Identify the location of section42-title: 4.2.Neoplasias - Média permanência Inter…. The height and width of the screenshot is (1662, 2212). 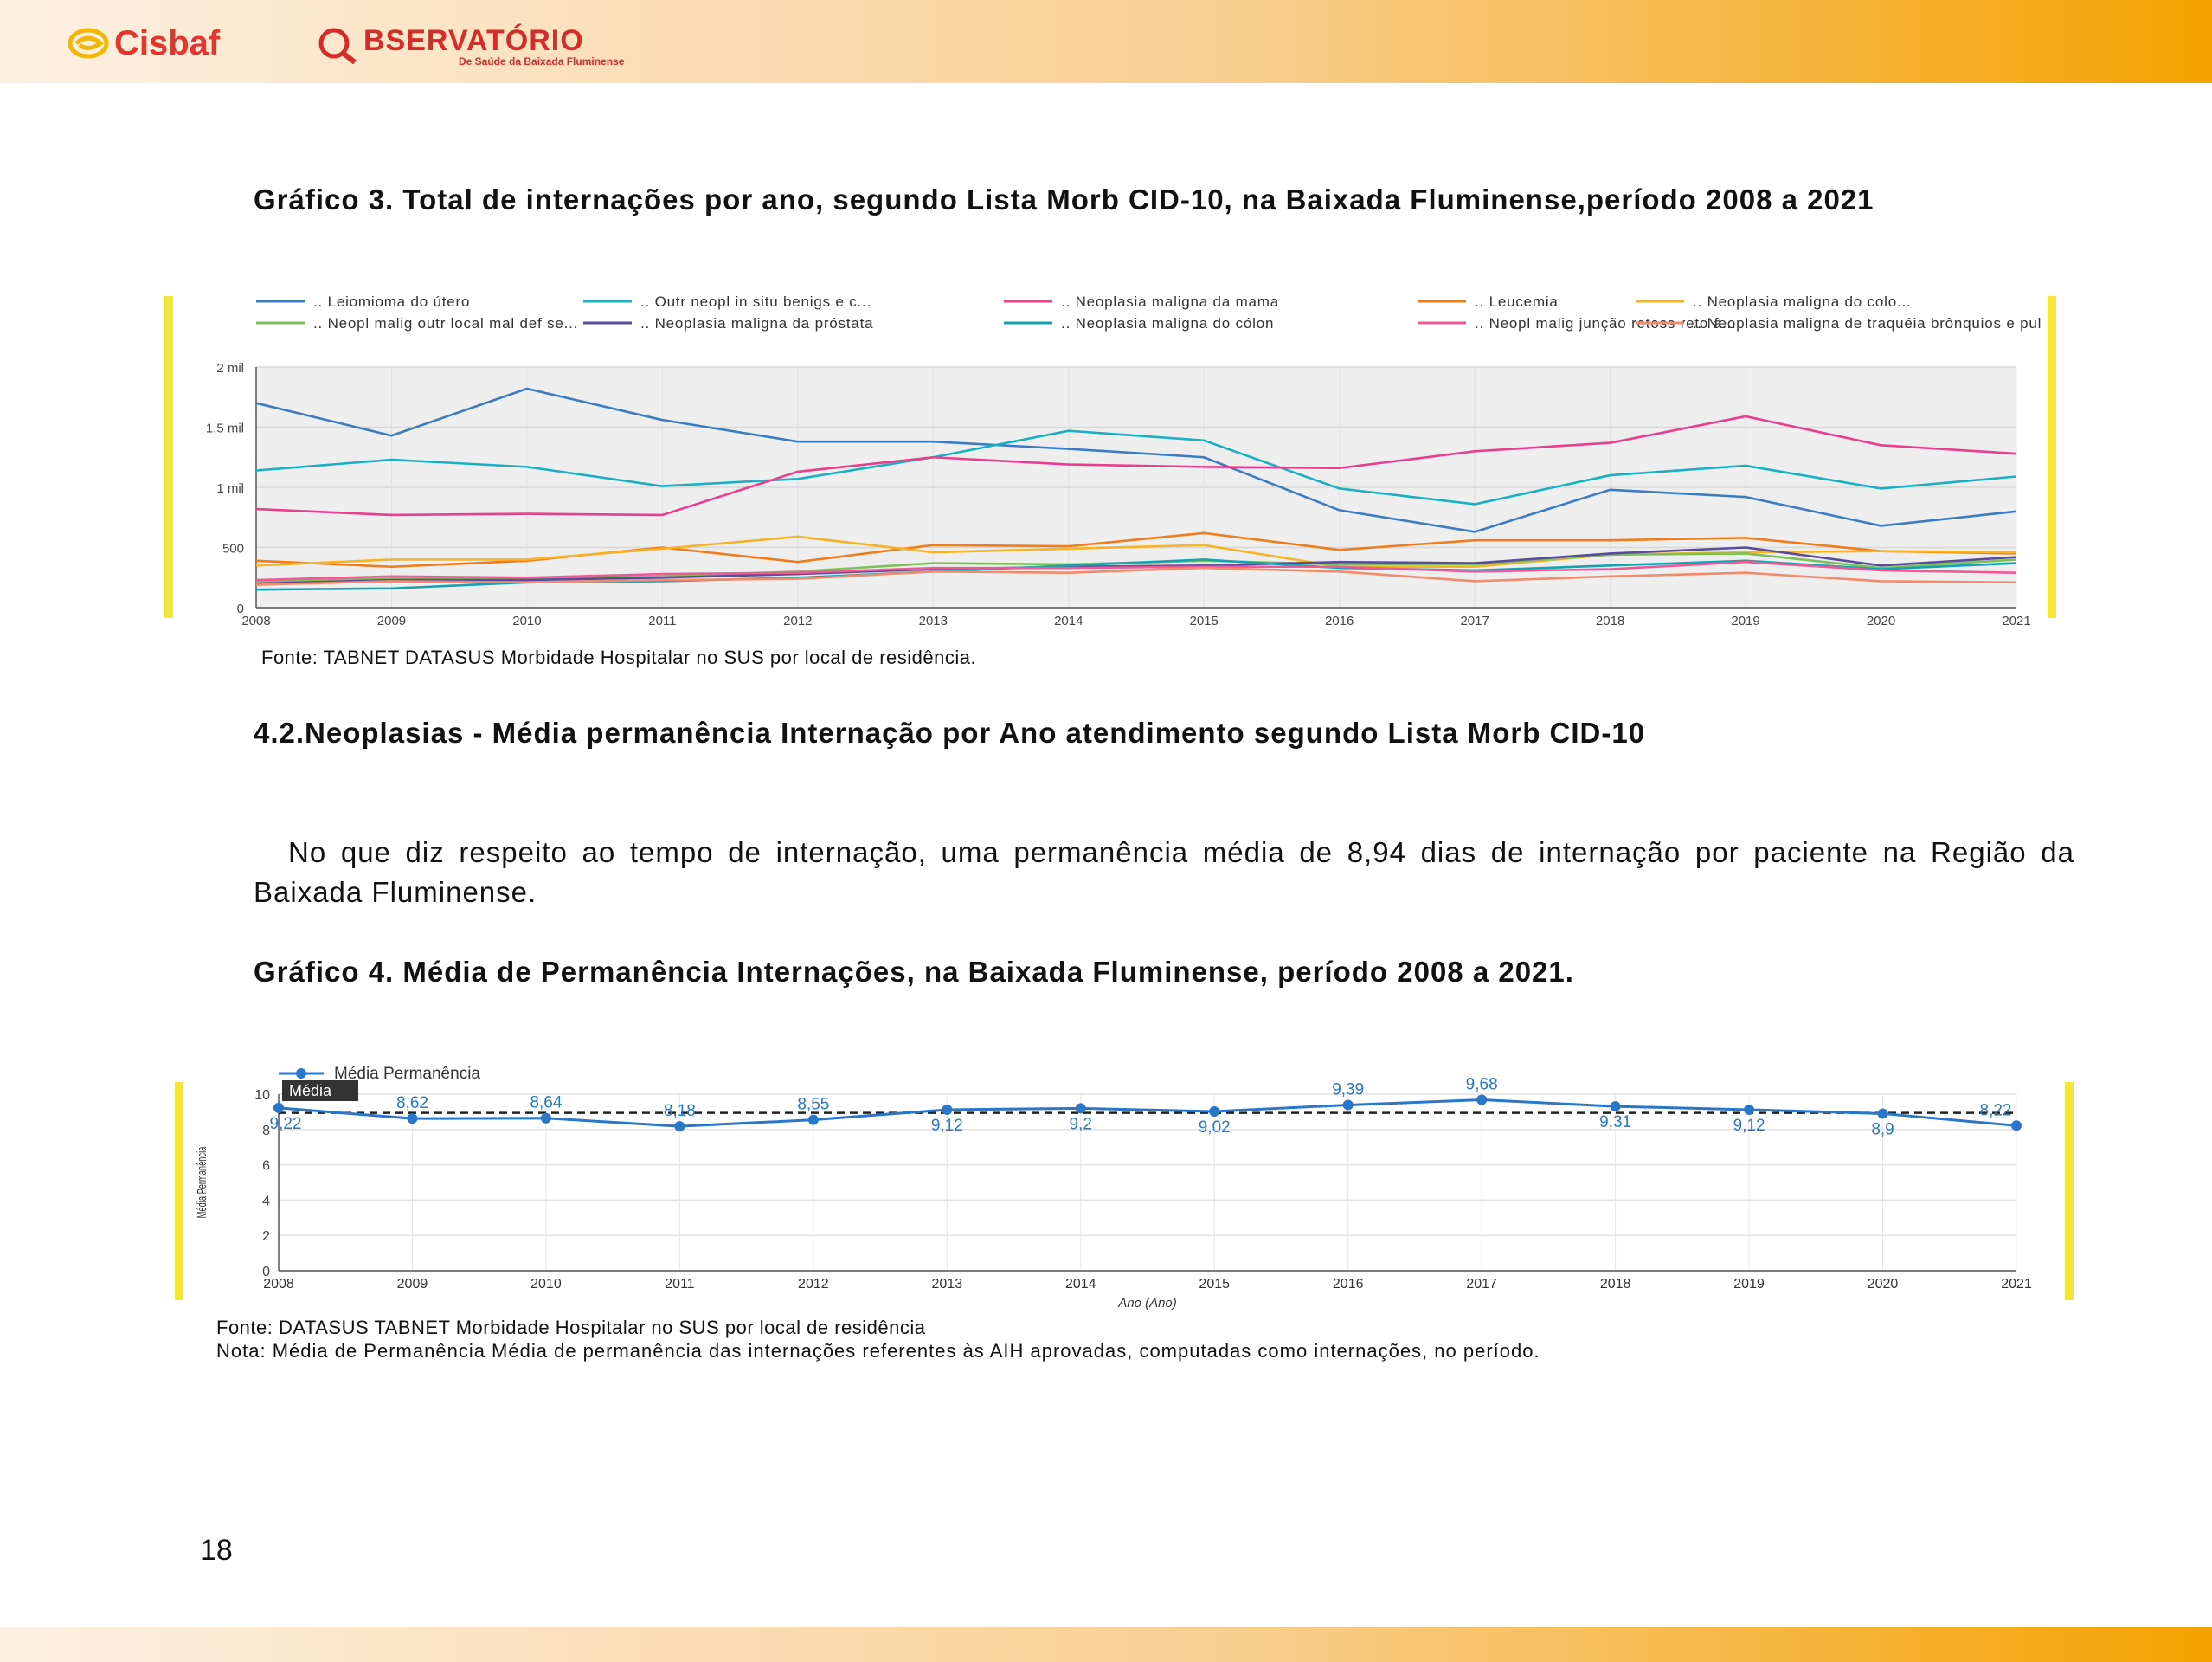
(950, 733).